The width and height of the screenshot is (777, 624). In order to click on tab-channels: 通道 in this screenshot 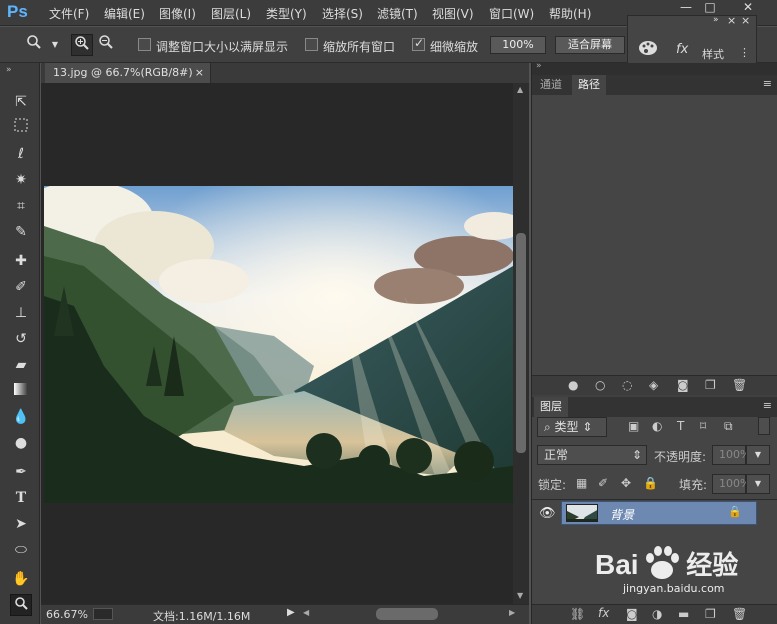, I will do `click(551, 85)`.